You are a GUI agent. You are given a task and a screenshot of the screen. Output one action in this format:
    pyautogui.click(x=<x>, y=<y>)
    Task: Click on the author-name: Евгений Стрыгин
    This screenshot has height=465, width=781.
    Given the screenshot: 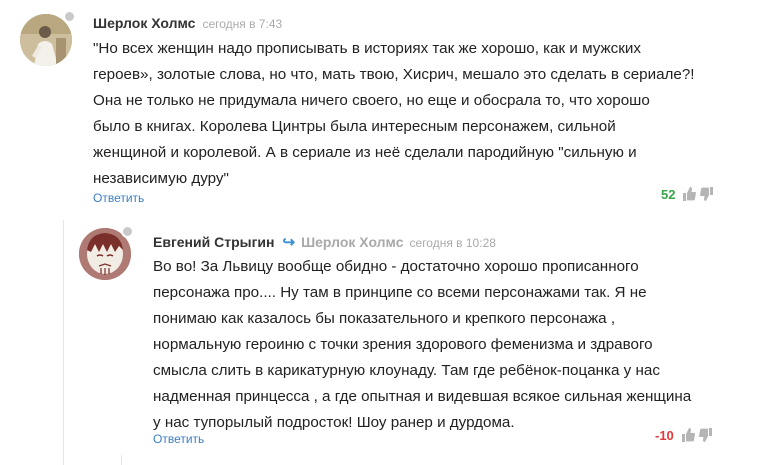 What is the action you would take?
    pyautogui.click(x=214, y=242)
    